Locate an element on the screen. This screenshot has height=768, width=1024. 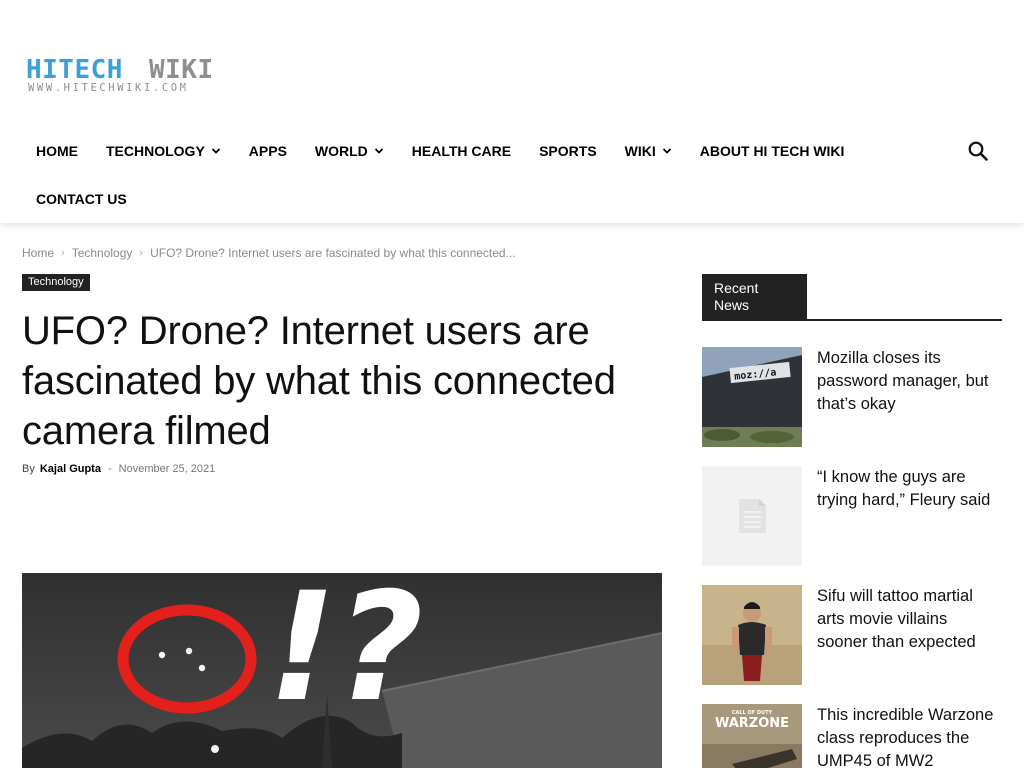
article-meta: By Kajal Gupta - November 25, 2021 is located at coordinates (118, 469).